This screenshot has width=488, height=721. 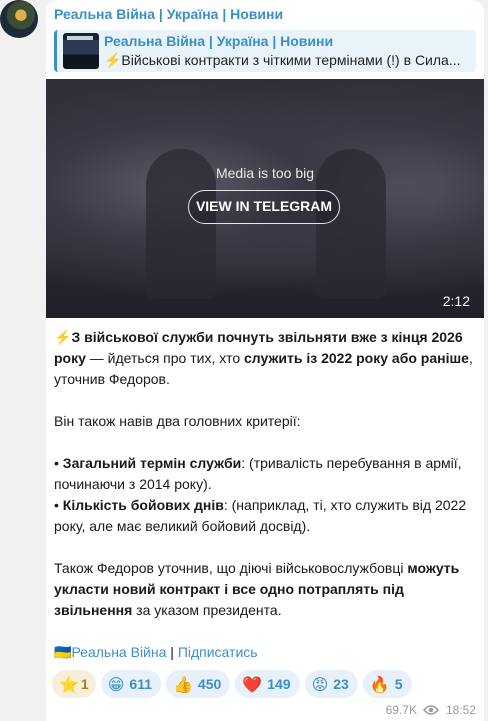 I want to click on criterion-title: Кількість бойових днів, so click(x=143, y=505).